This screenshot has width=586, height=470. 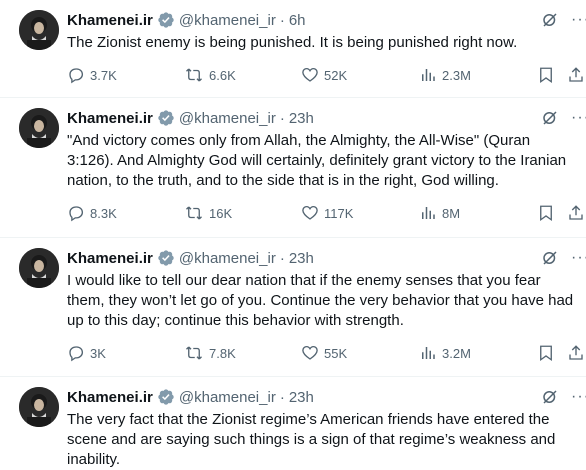 I want to click on views-count: 2.3M, so click(x=456, y=75).